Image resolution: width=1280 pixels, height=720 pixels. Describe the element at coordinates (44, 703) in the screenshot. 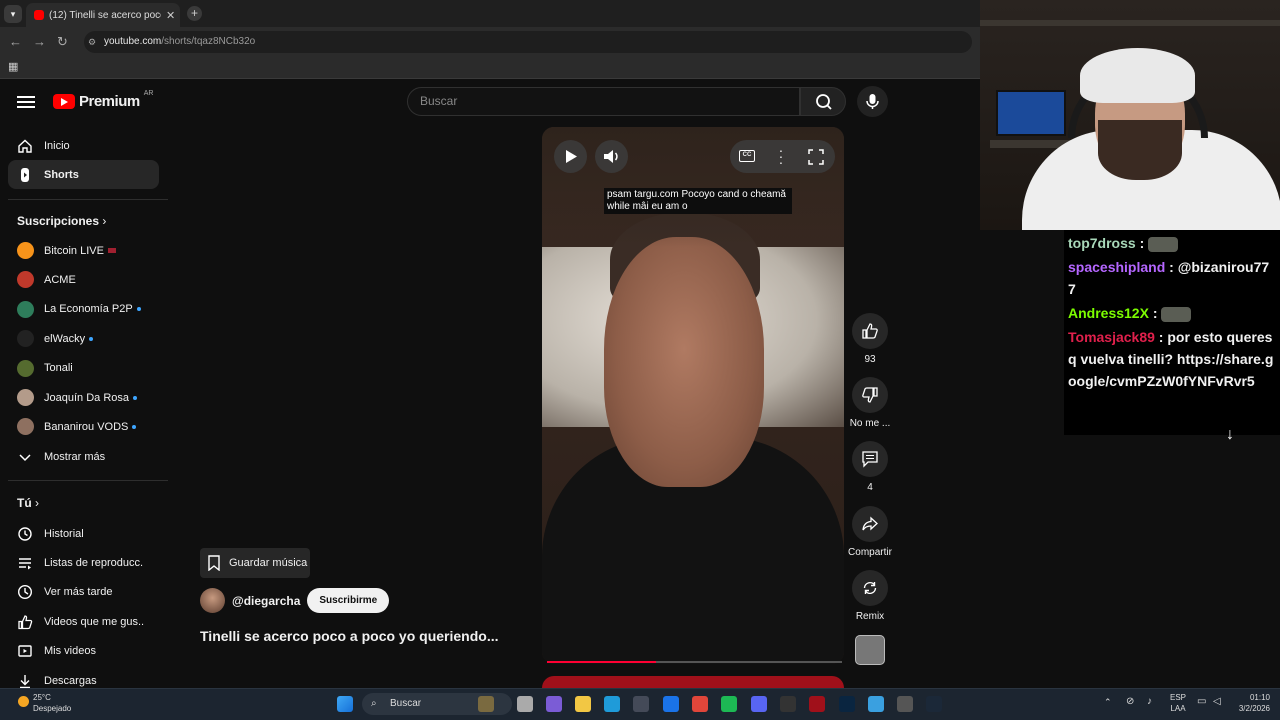

I see `weather-widget: 25°C Despejado` at that location.